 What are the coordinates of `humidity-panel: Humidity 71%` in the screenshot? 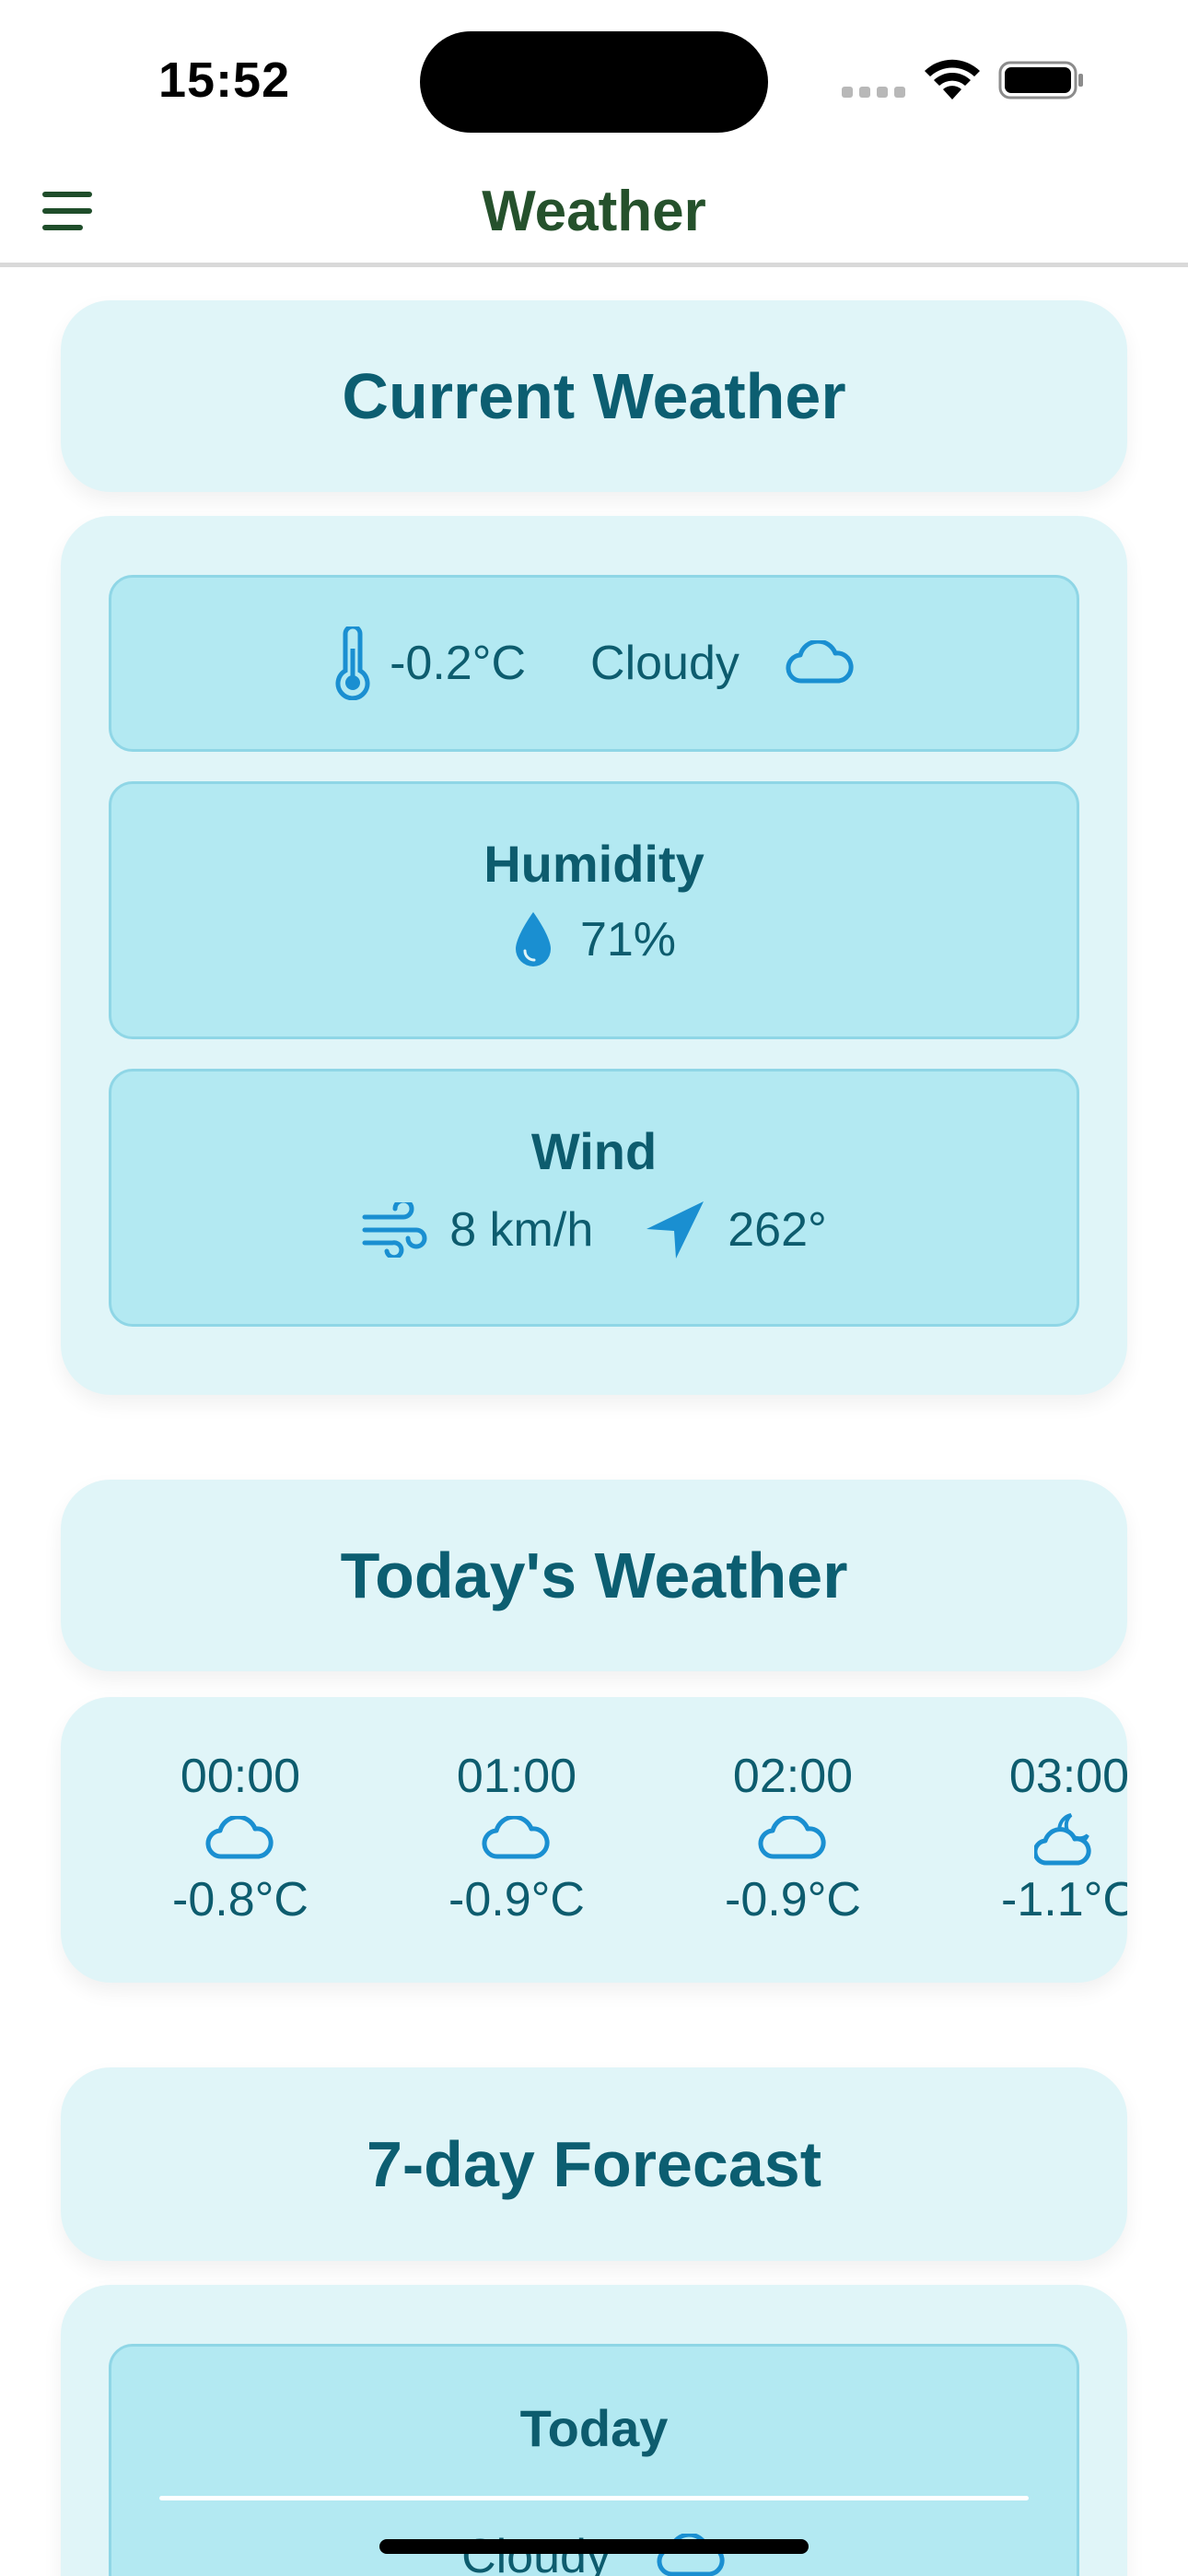 It's located at (594, 910).